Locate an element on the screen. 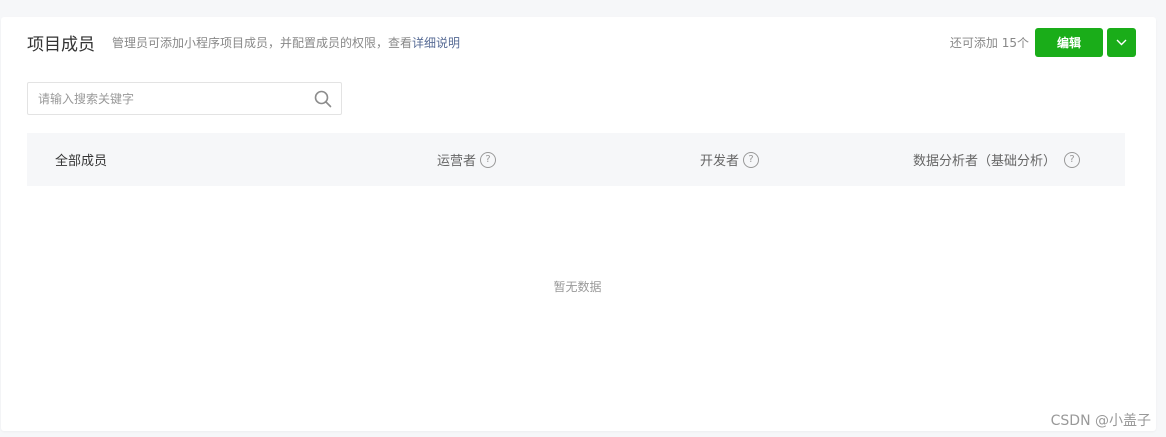  page-description: 管理员可添加小程序项目成员，并配置成员的权限，查看 is located at coordinates (262, 42).